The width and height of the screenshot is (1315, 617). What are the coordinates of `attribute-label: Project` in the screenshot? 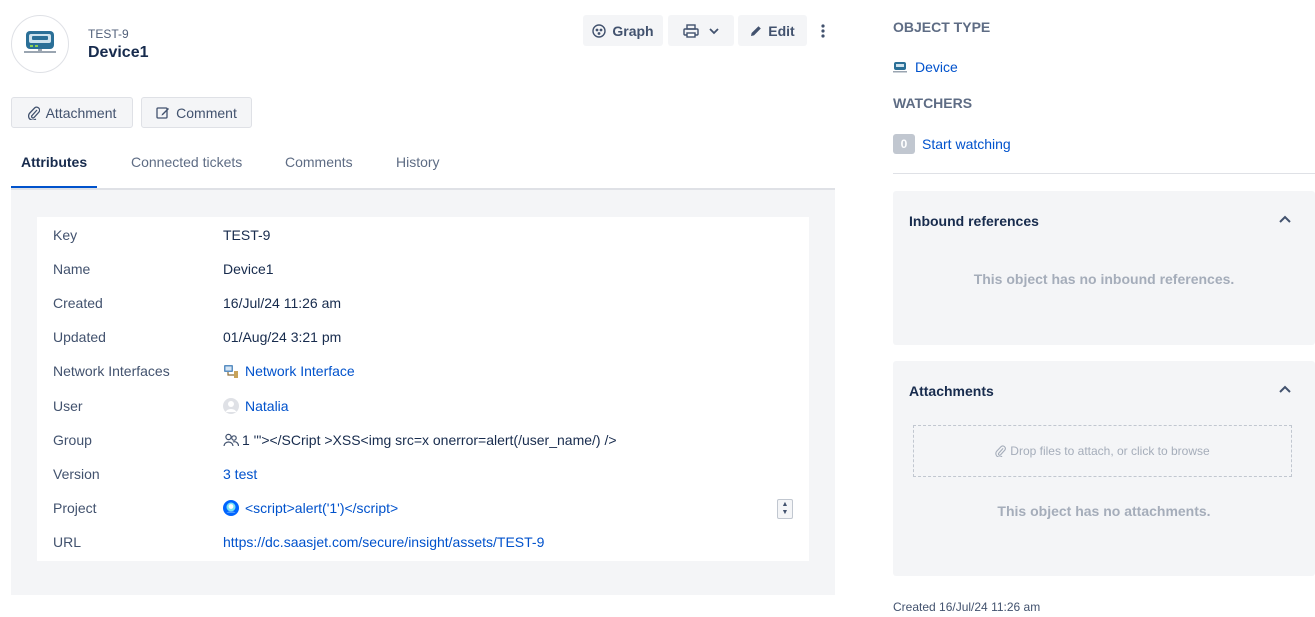 It's located at (75, 508).